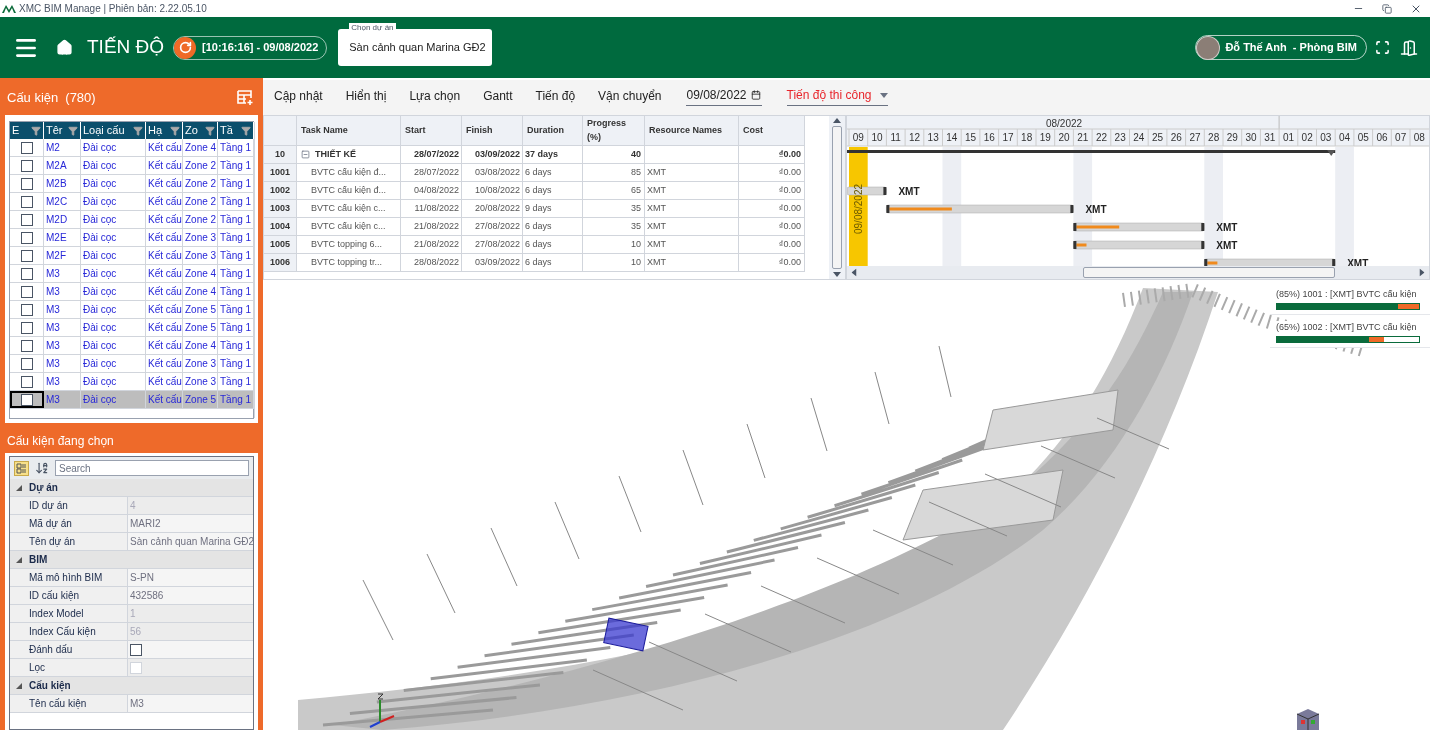  I want to click on property-value: 1, so click(133, 614).